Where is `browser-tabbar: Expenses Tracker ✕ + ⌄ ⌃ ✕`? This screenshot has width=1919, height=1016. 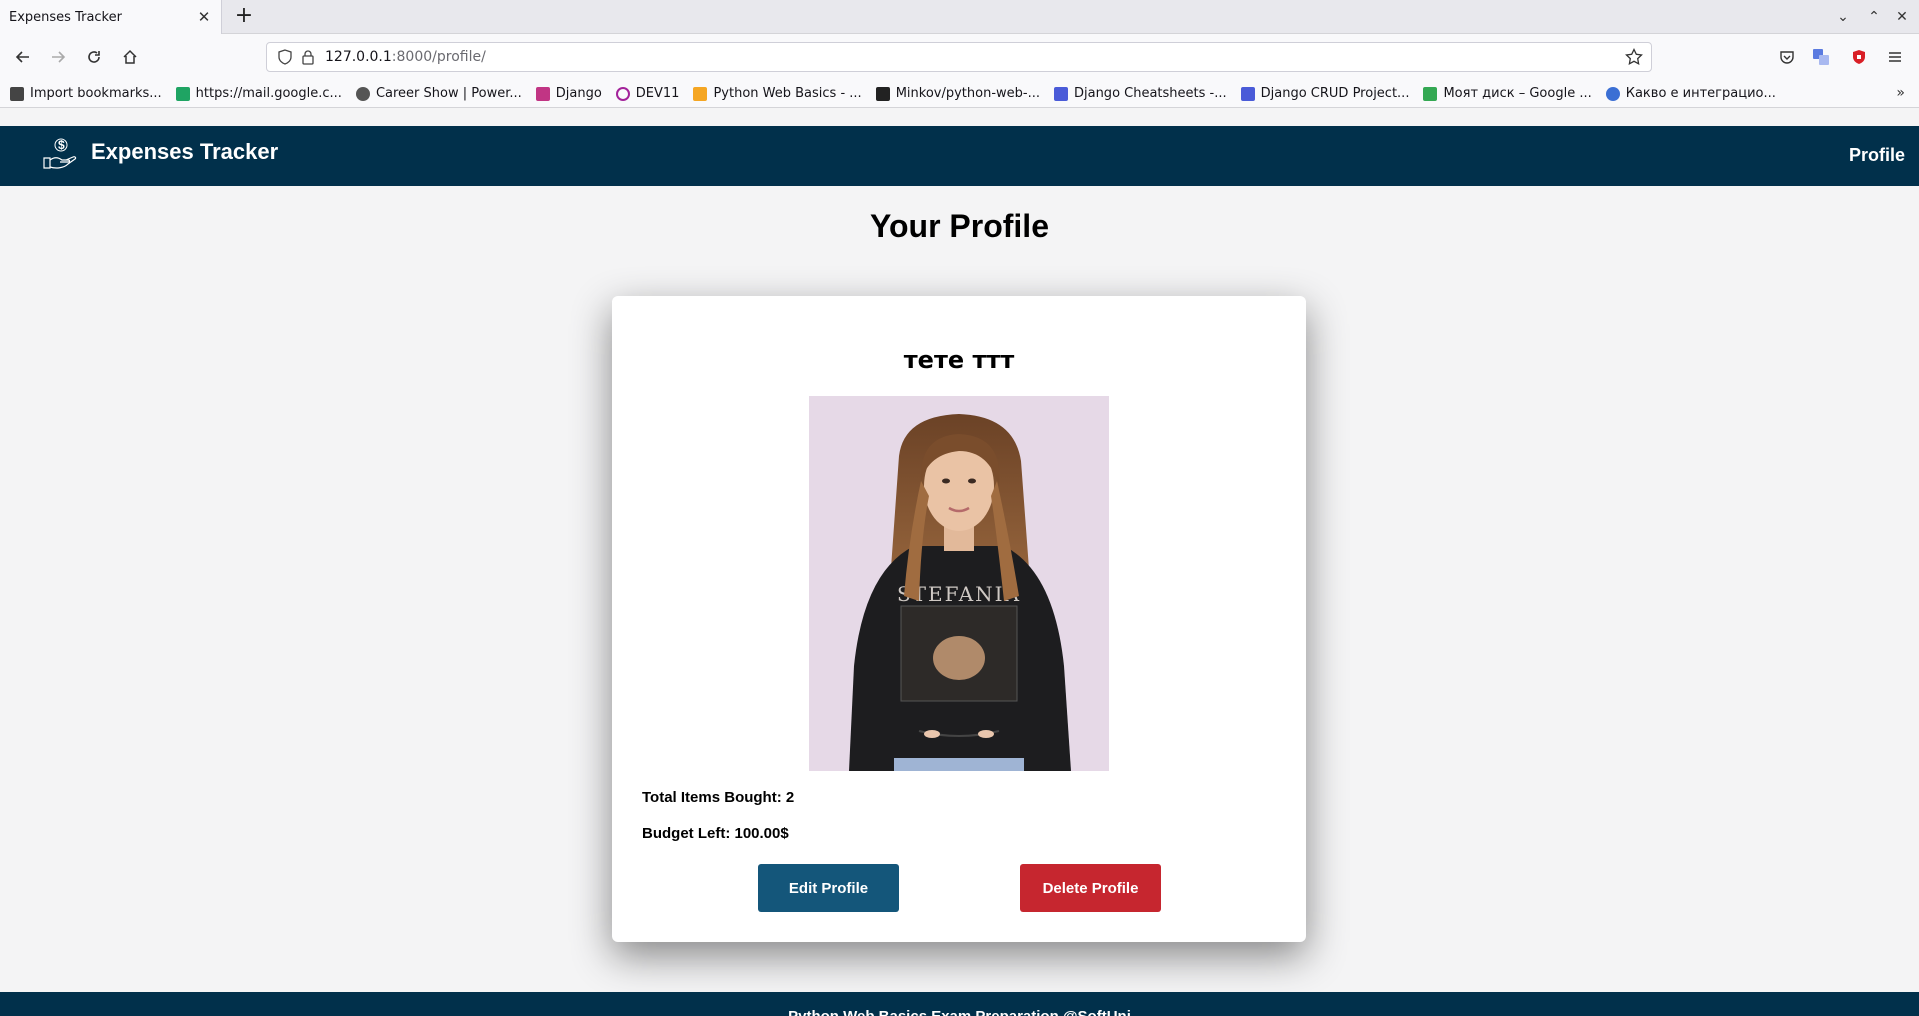 browser-tabbar: Expenses Tracker ✕ + ⌄ ⌃ ✕ is located at coordinates (959, 17).